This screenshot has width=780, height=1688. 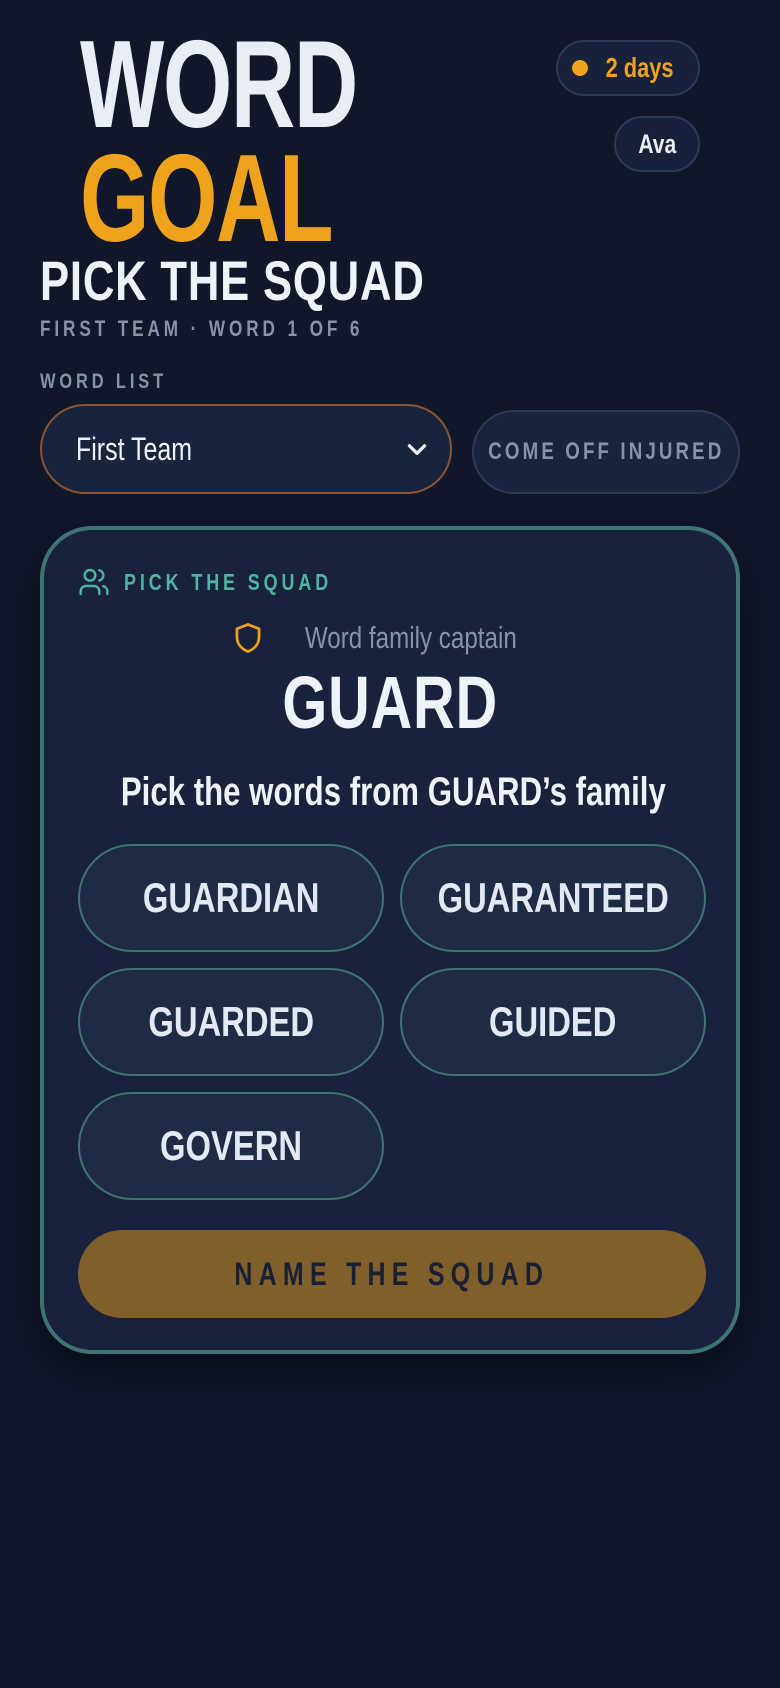 I want to click on app-logo: WORD GOAL, so click(x=272, y=142).